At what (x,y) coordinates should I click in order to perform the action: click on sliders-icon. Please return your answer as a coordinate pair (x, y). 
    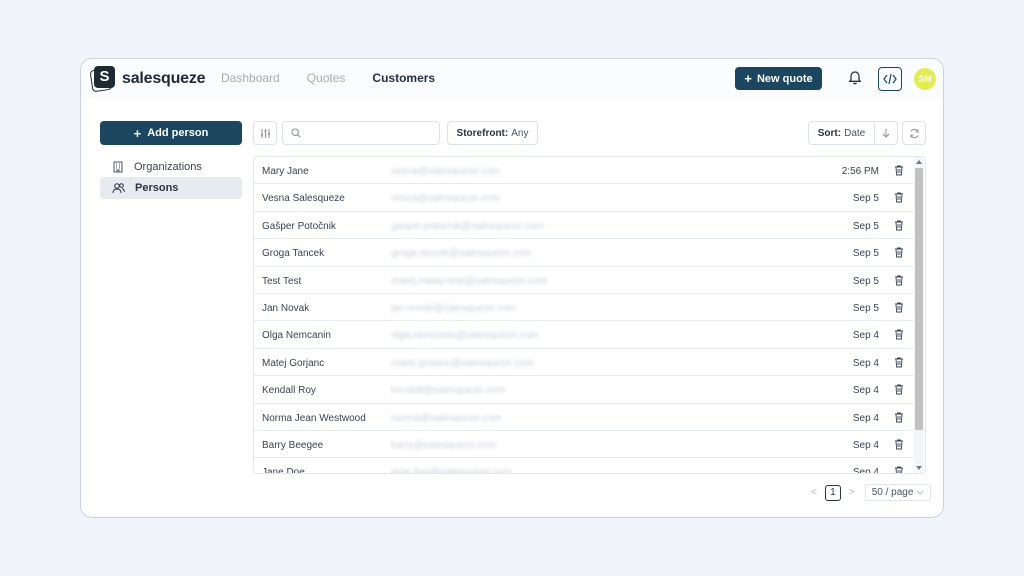
    Looking at the image, I should click on (265, 133).